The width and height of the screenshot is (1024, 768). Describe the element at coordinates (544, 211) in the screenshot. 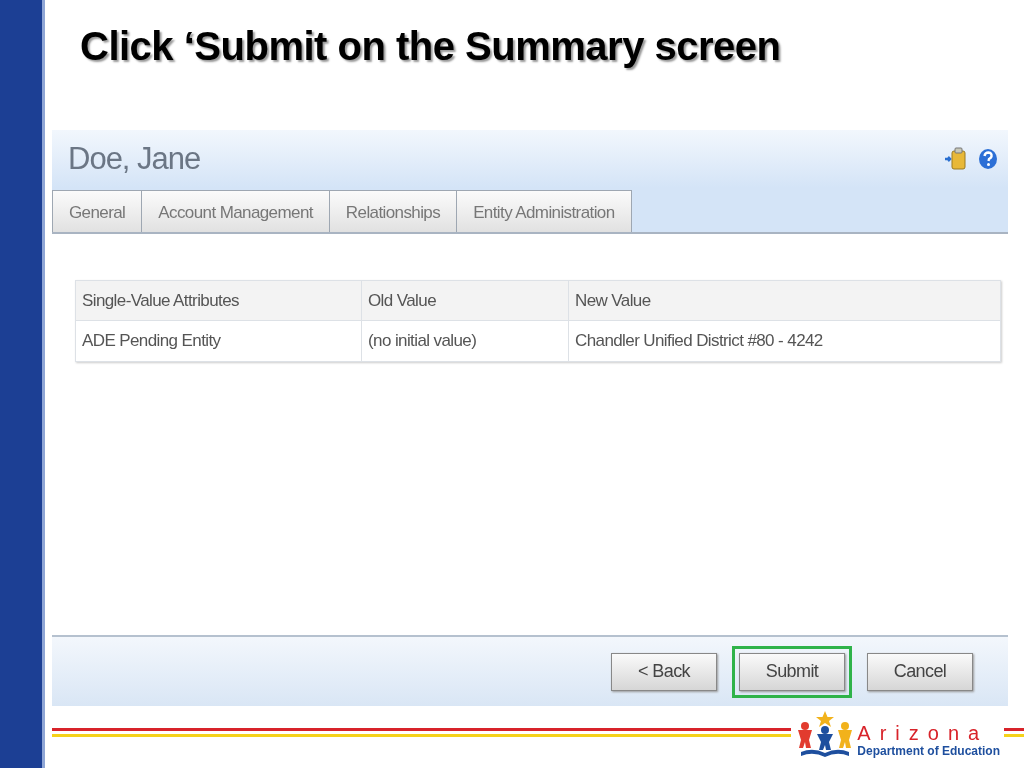

I see `tab: Entity Administration` at that location.